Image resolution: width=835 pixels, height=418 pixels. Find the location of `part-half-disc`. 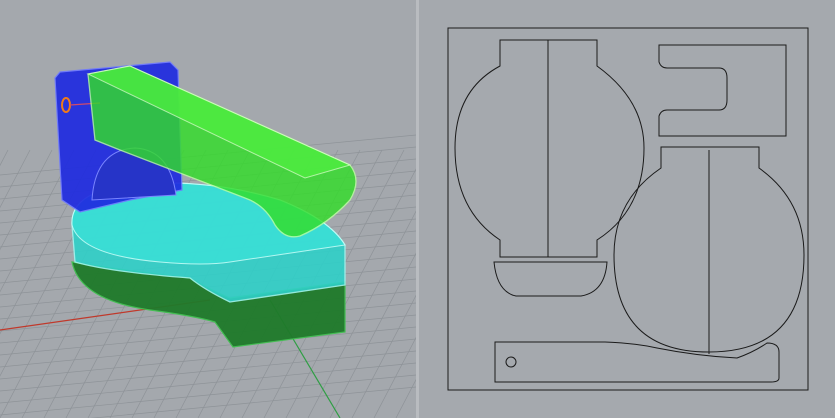

part-half-disc is located at coordinates (550, 279).